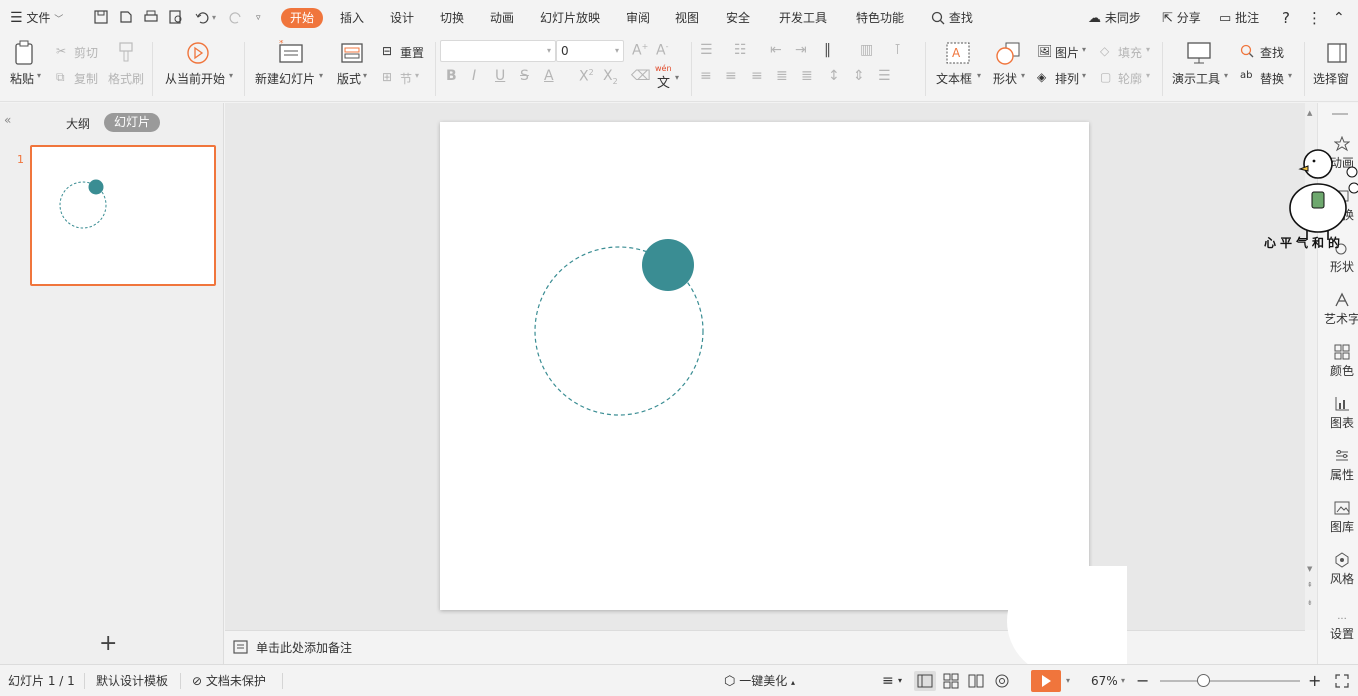 The image size is (1358, 696). What do you see at coordinates (866, 50) in the screenshot?
I see `columns-icon: ▥` at bounding box center [866, 50].